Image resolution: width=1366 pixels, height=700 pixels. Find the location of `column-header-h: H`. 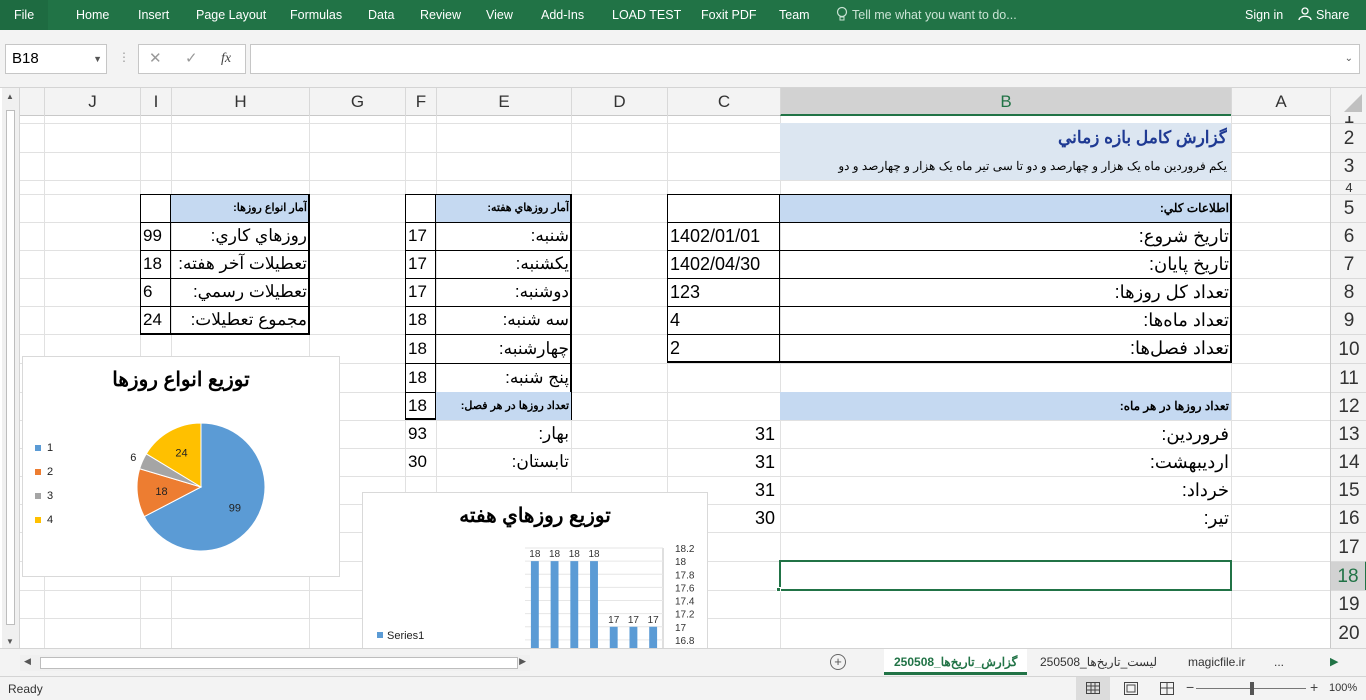

column-header-h: H is located at coordinates (240, 102).